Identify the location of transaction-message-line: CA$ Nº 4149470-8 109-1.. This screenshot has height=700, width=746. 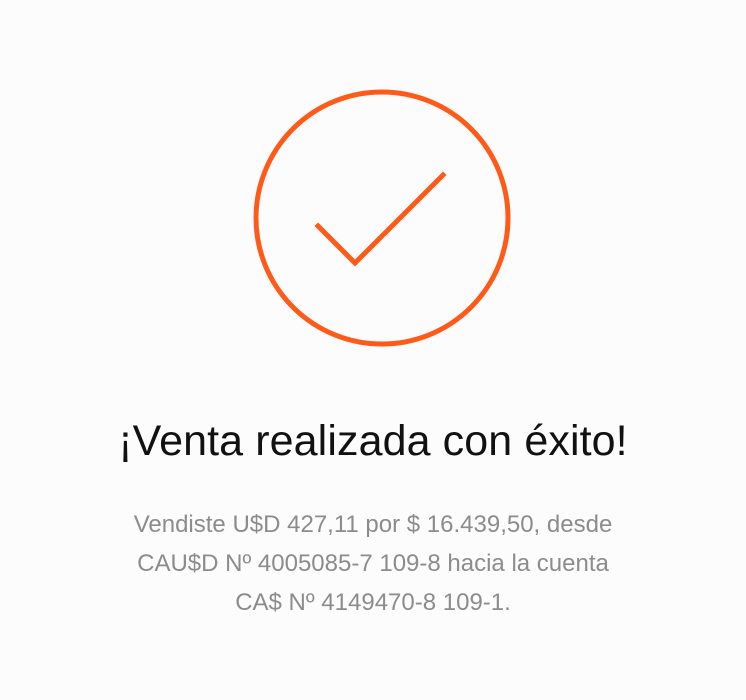
(373, 602).